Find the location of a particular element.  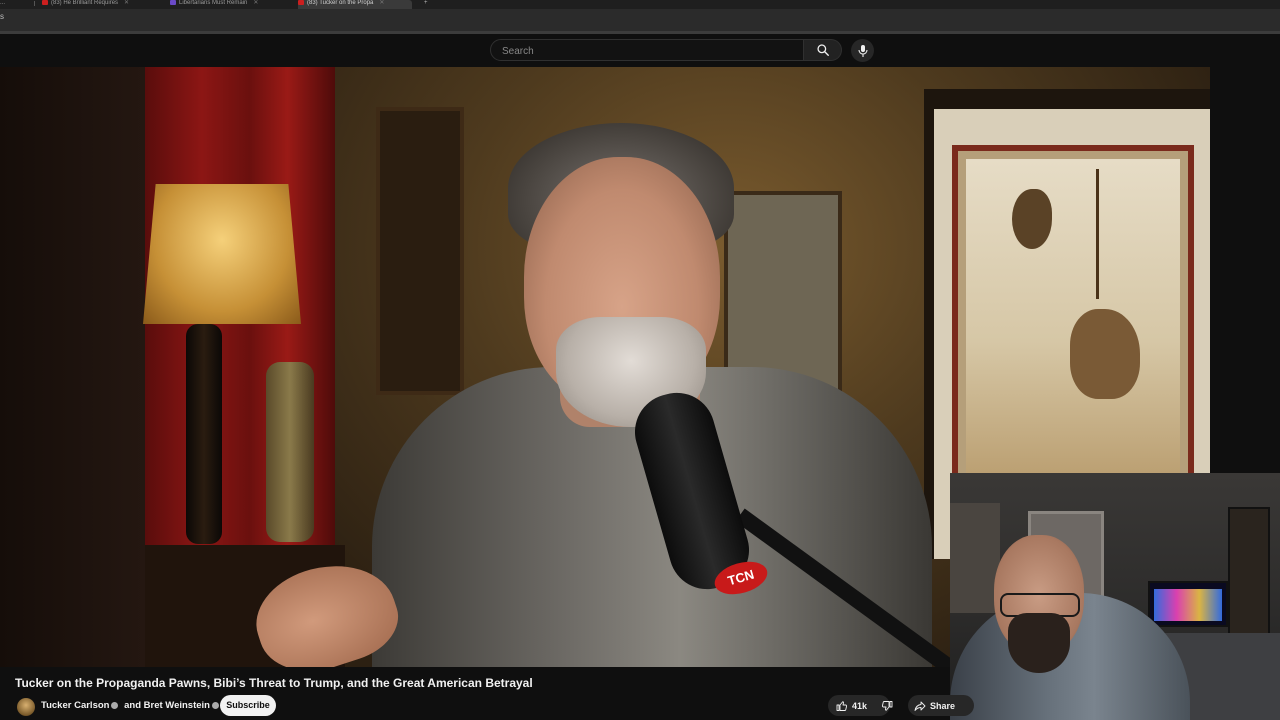

voice-search-button is located at coordinates (862, 50).